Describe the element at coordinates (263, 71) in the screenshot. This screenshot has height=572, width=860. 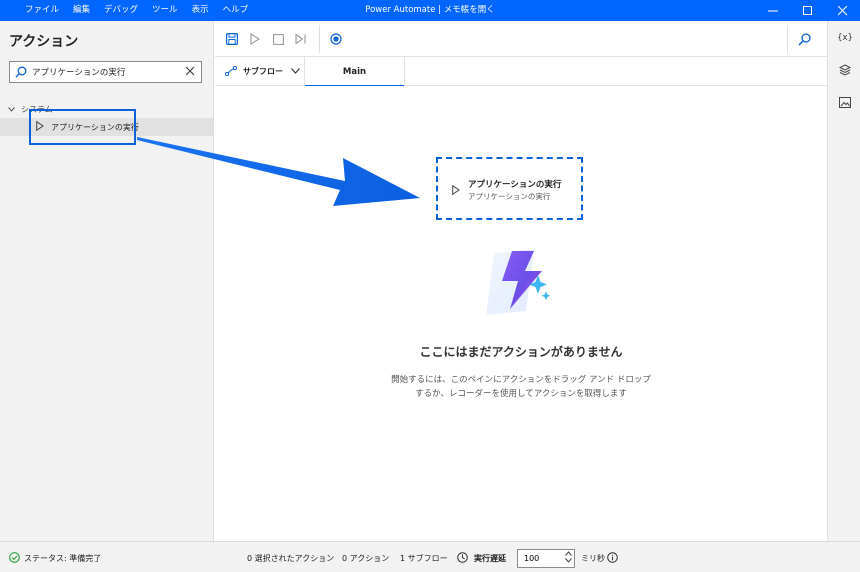
I see `subflow-label: サブフロー` at that location.